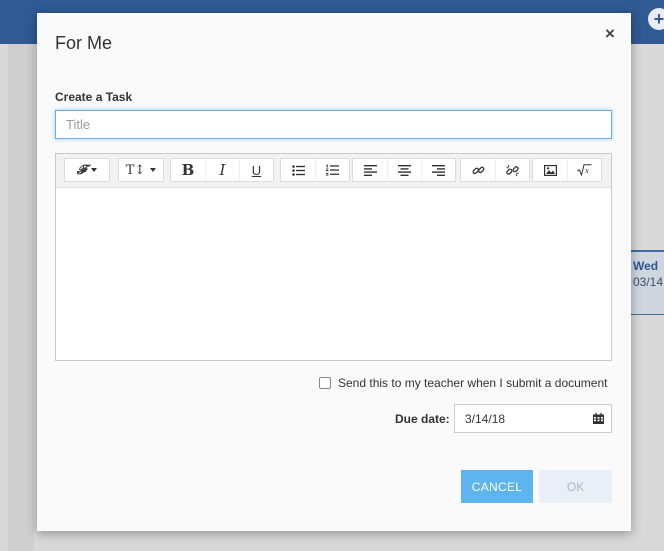 Image resolution: width=664 pixels, height=551 pixels. What do you see at coordinates (81, 170) in the screenshot?
I see `font-icon: 𝓕` at bounding box center [81, 170].